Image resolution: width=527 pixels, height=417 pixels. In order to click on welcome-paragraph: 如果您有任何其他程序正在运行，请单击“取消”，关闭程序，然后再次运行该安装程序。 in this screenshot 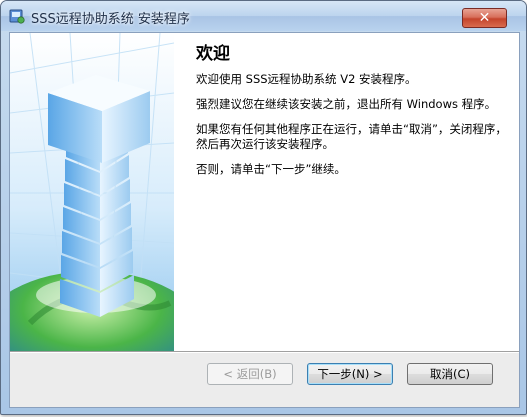, I will do `click(351, 136)`.